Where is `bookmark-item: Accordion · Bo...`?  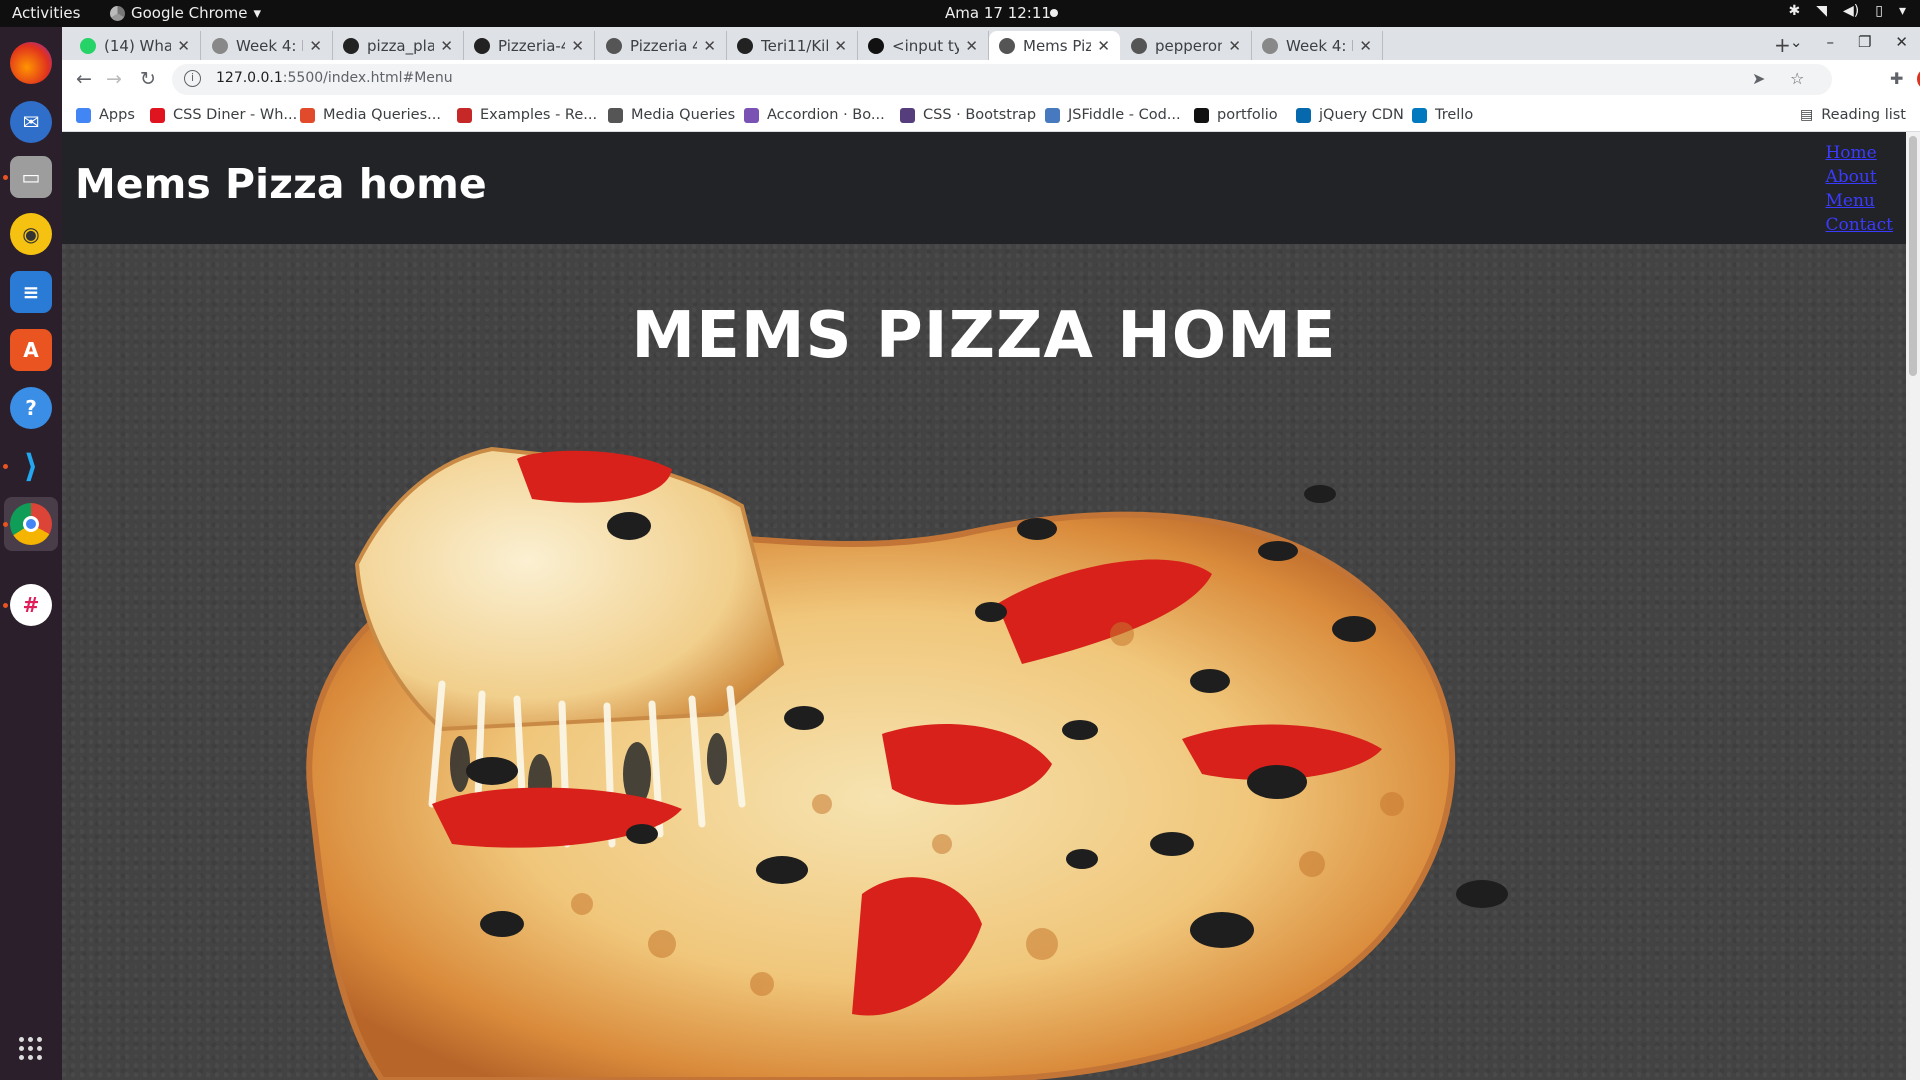 bookmark-item: Accordion · Bo... is located at coordinates (814, 115).